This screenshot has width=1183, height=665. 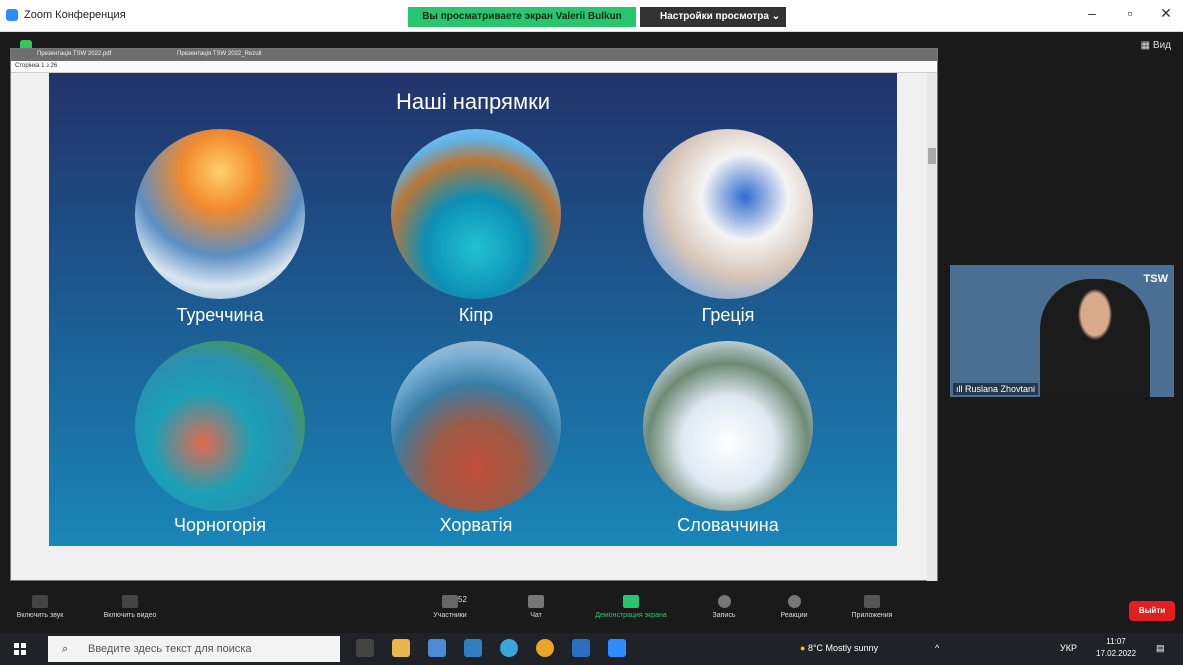 I want to click on participants-button: Участники, so click(x=450, y=607).